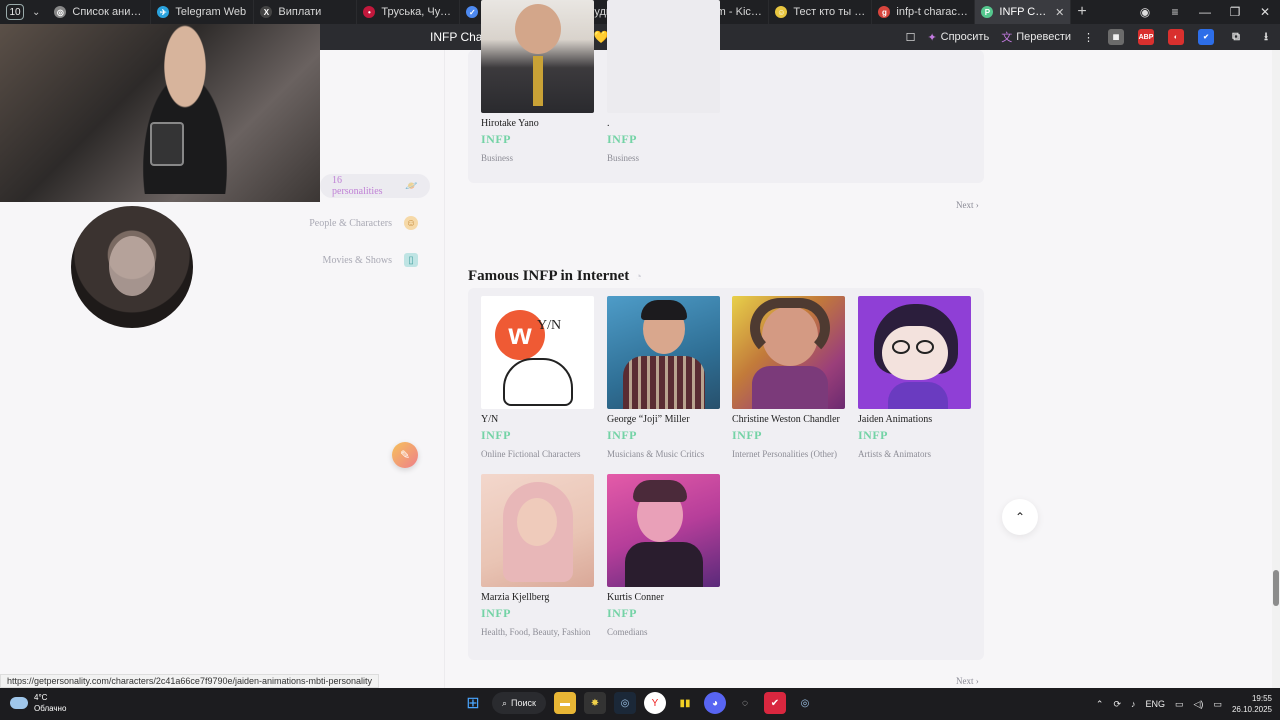 The width and height of the screenshot is (1280, 720). I want to click on browser-tab: ◎ Список аниме / у, so click(100, 12).